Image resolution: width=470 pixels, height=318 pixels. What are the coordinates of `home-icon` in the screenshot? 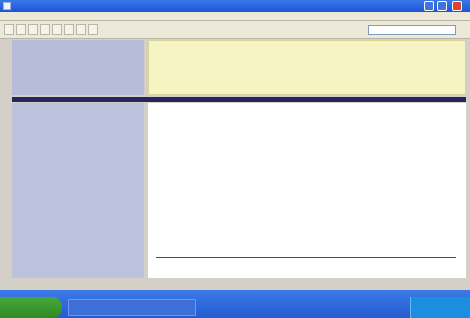 It's located at (57, 29).